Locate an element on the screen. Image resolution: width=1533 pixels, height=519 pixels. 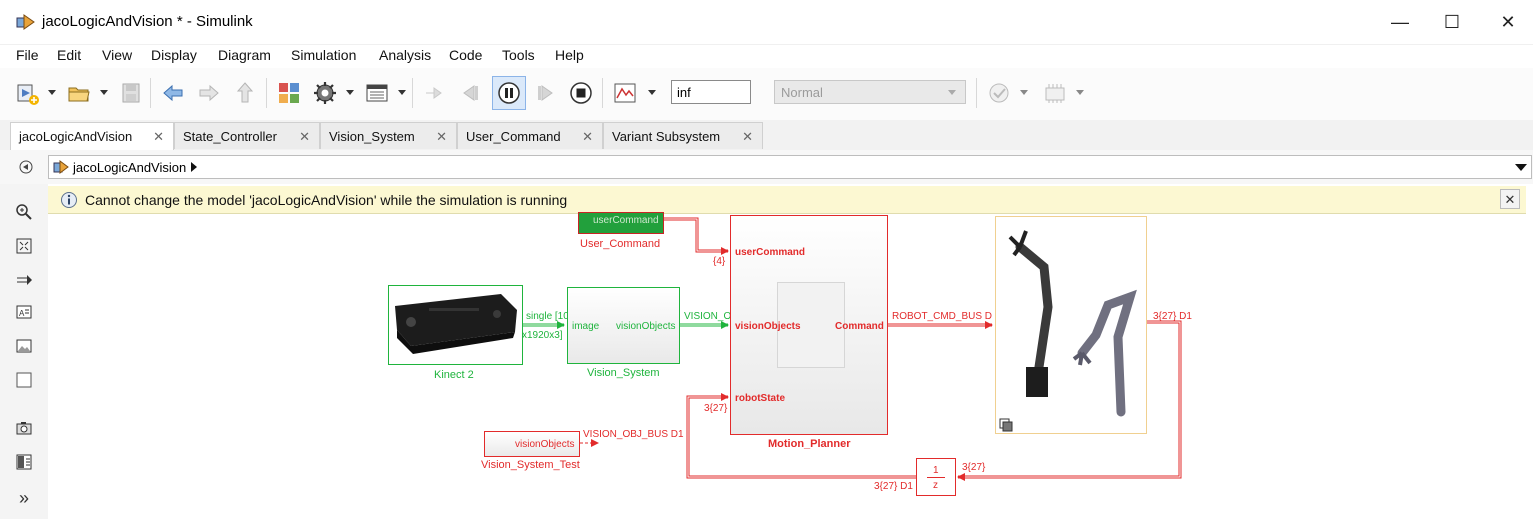
delay-numerator: 1 is located at coordinates (936, 470).